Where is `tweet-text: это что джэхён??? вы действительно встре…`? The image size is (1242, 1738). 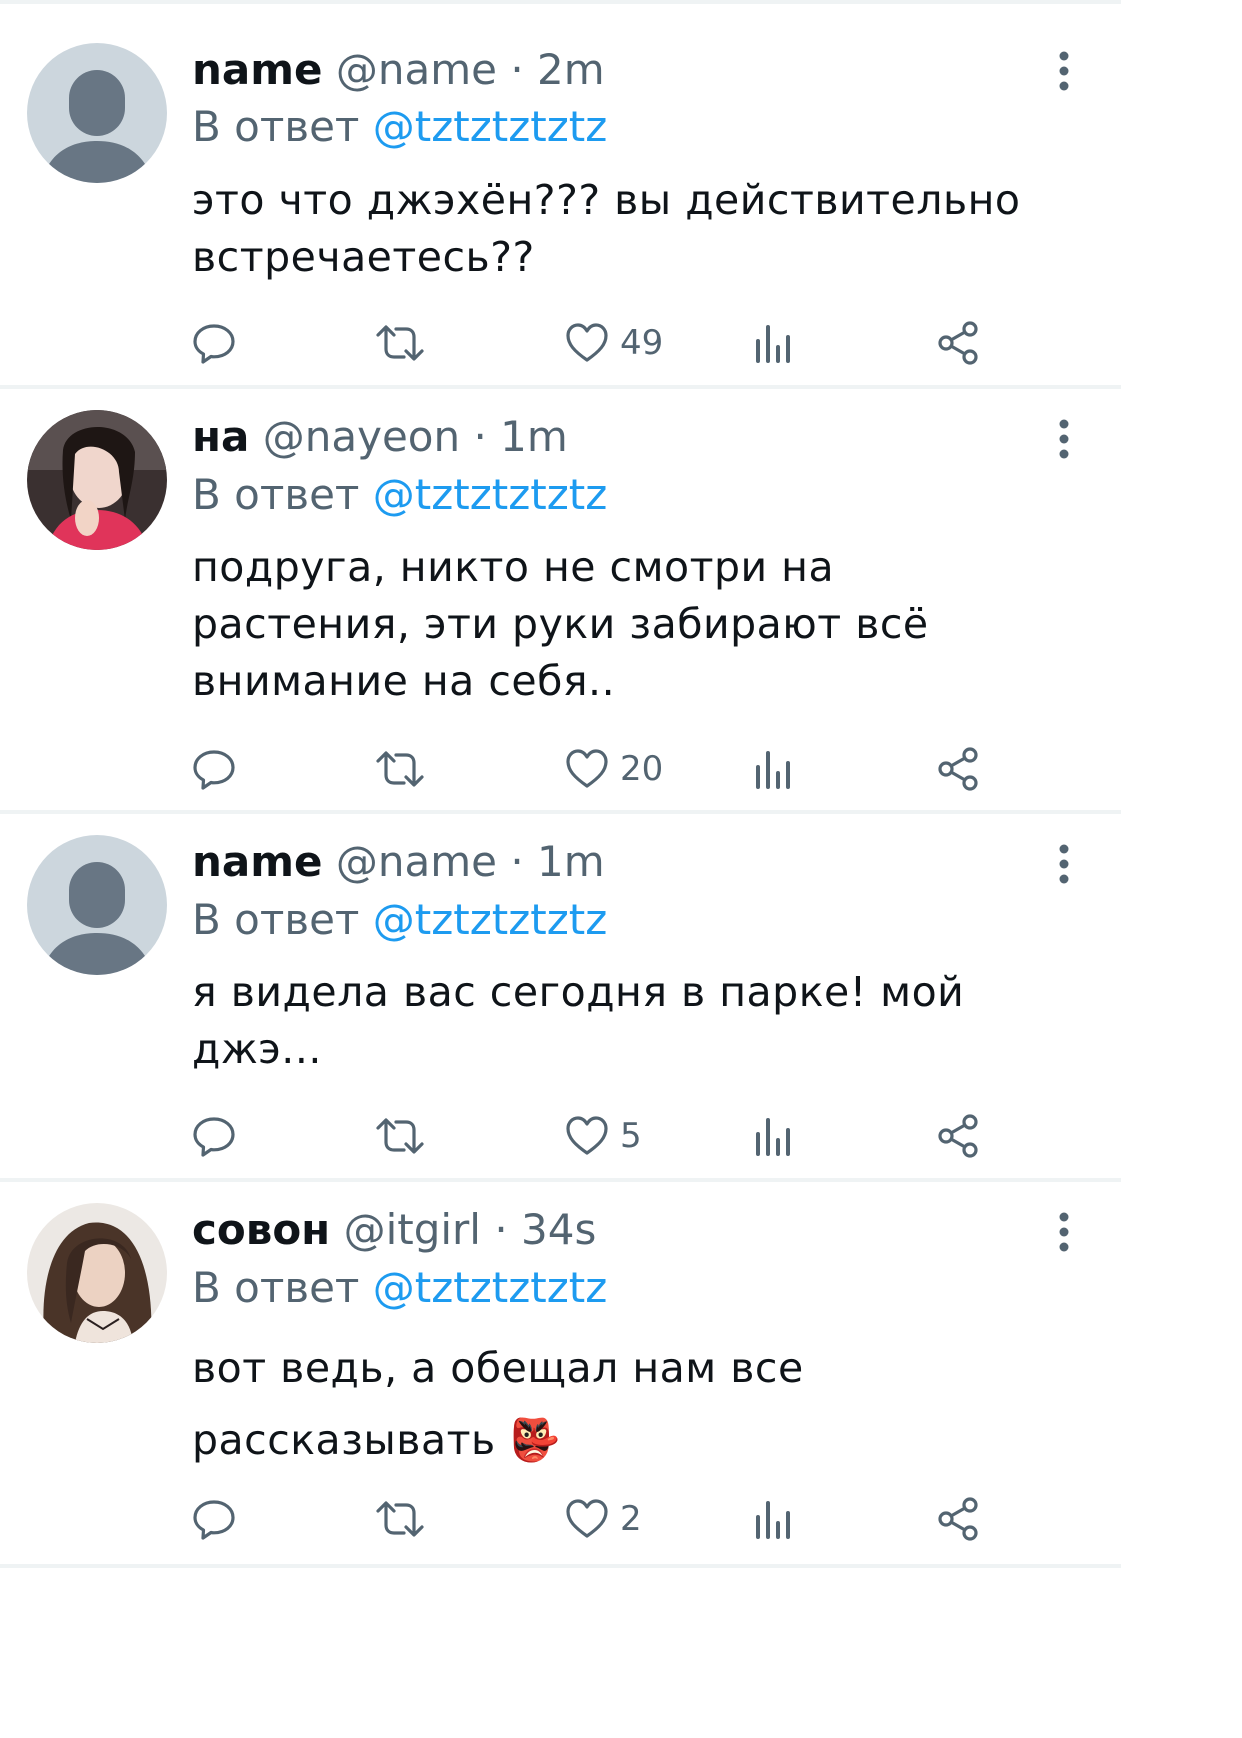
tweet-text: это что джэхён??? вы действительно встре… is located at coordinates (606, 228).